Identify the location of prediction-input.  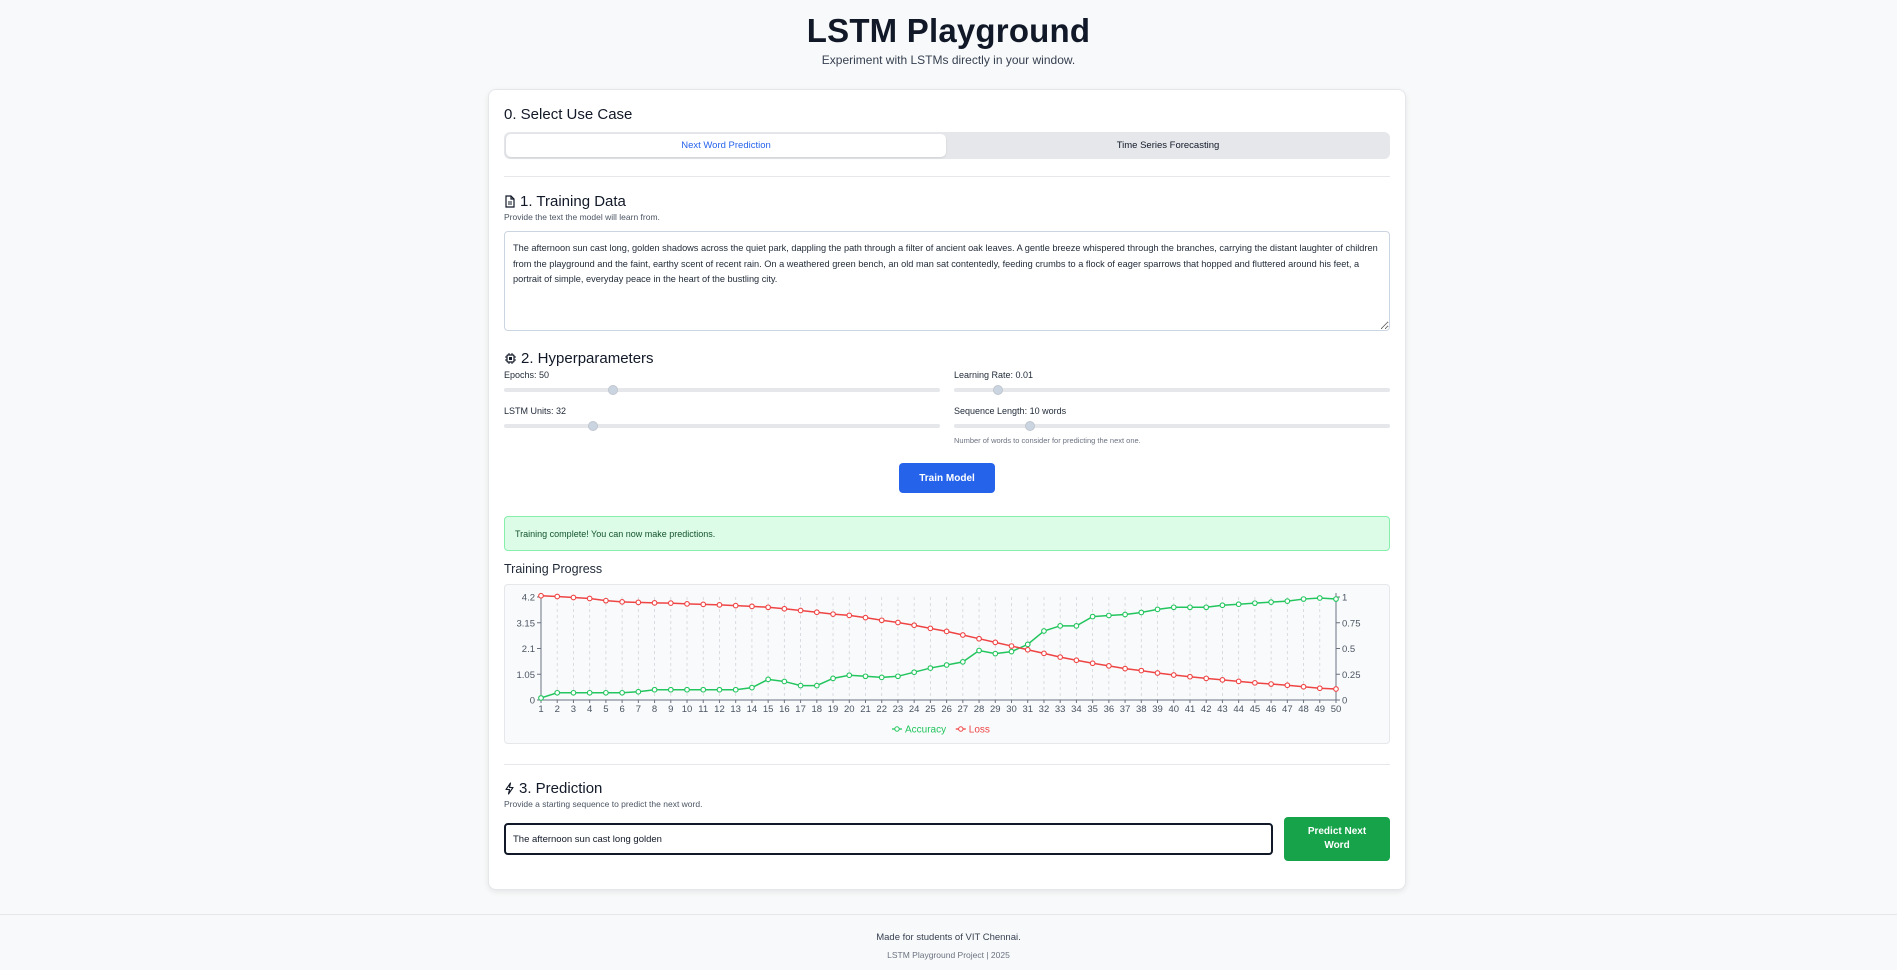
(888, 839).